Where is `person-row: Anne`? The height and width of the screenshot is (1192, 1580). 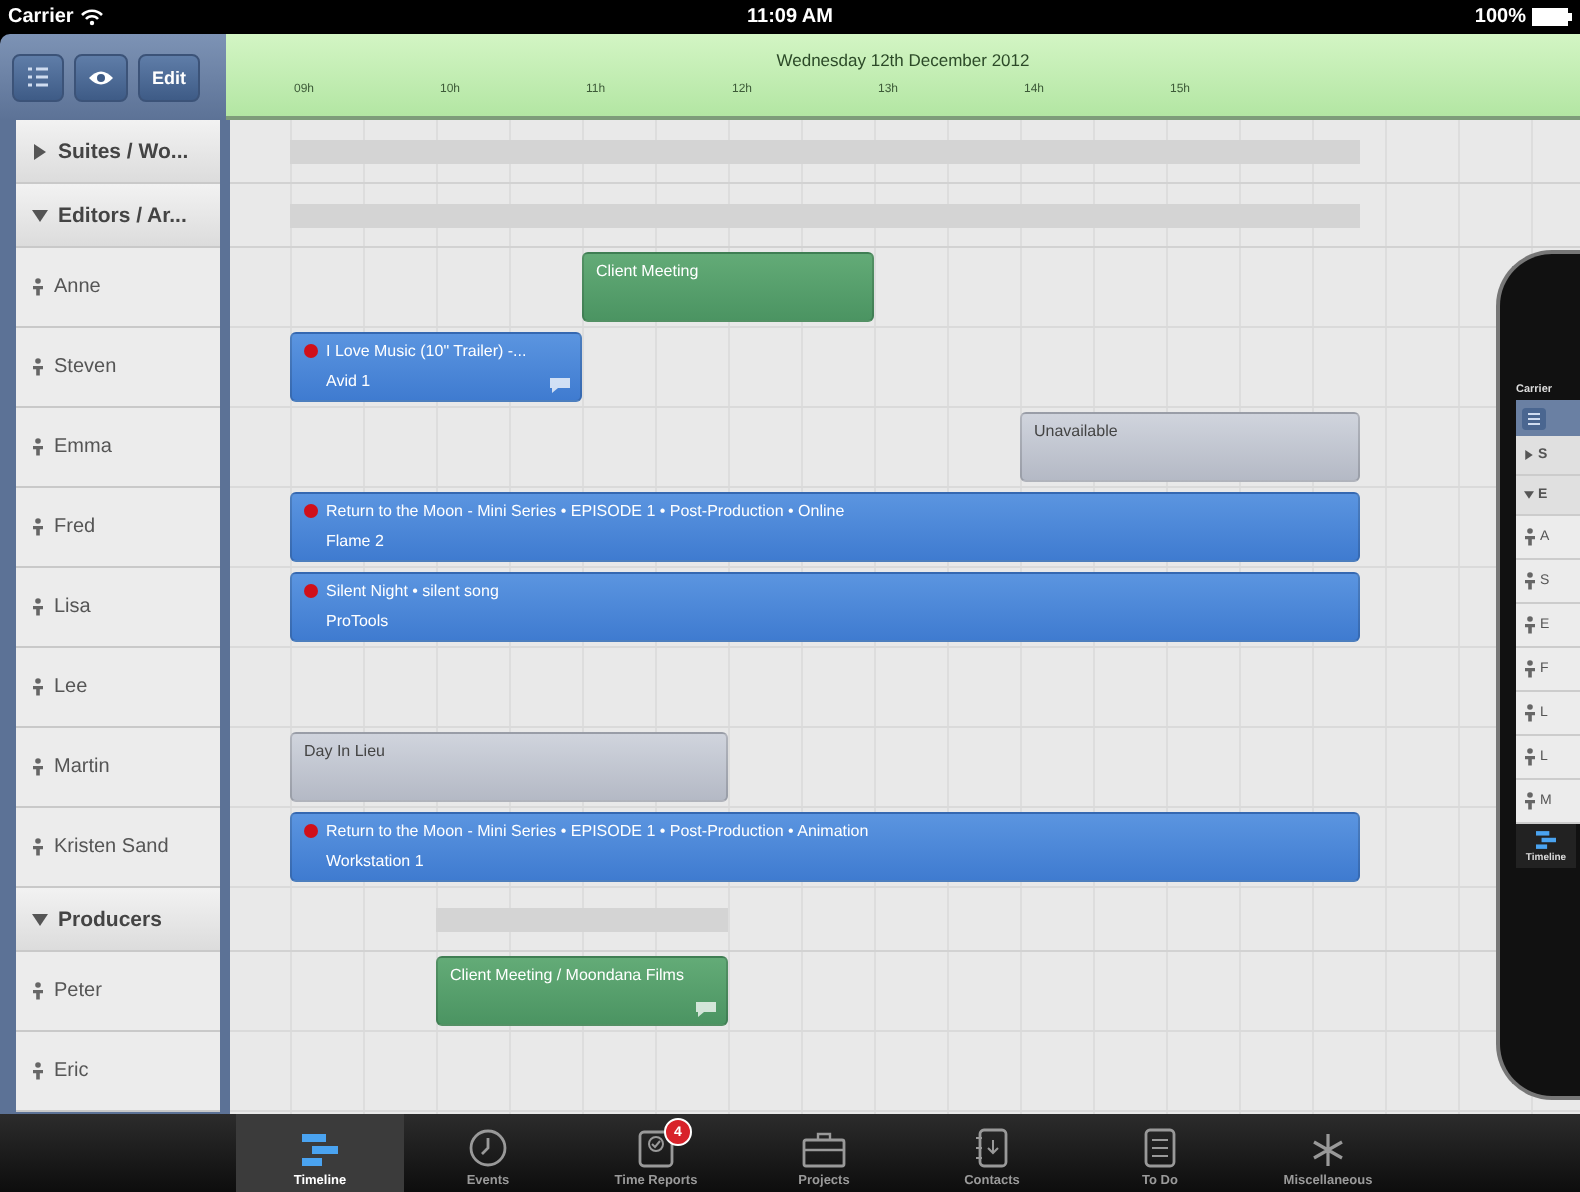 person-row: Anne is located at coordinates (118, 288).